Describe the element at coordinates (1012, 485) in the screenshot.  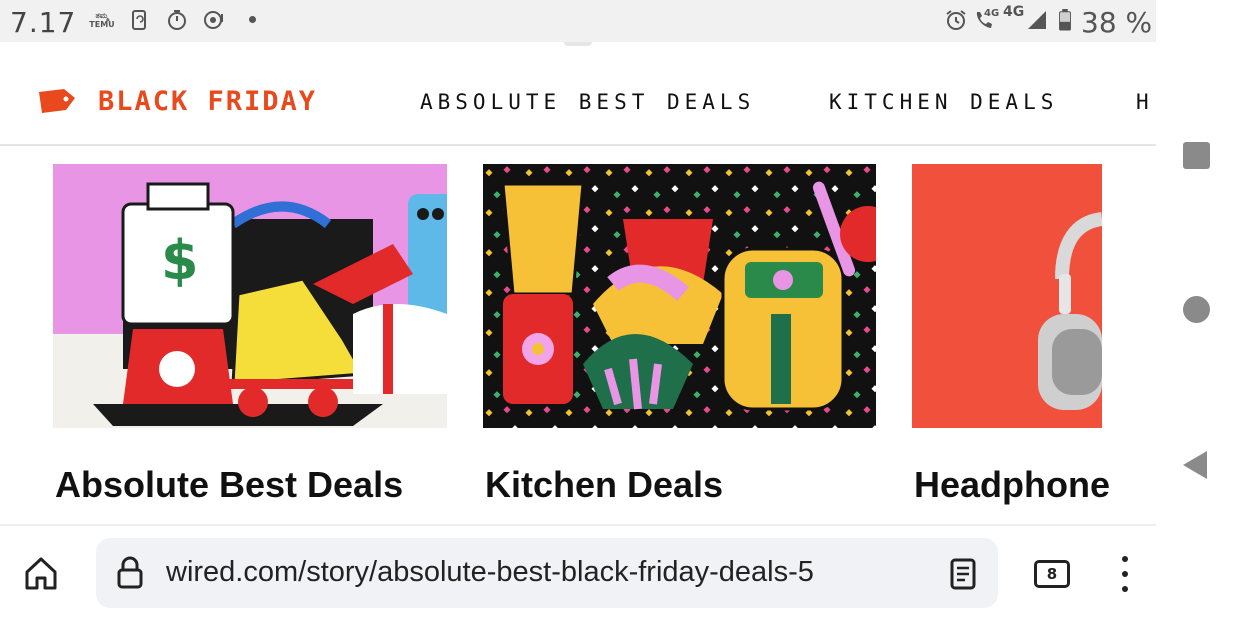
I see `card-title: Headphone` at that location.